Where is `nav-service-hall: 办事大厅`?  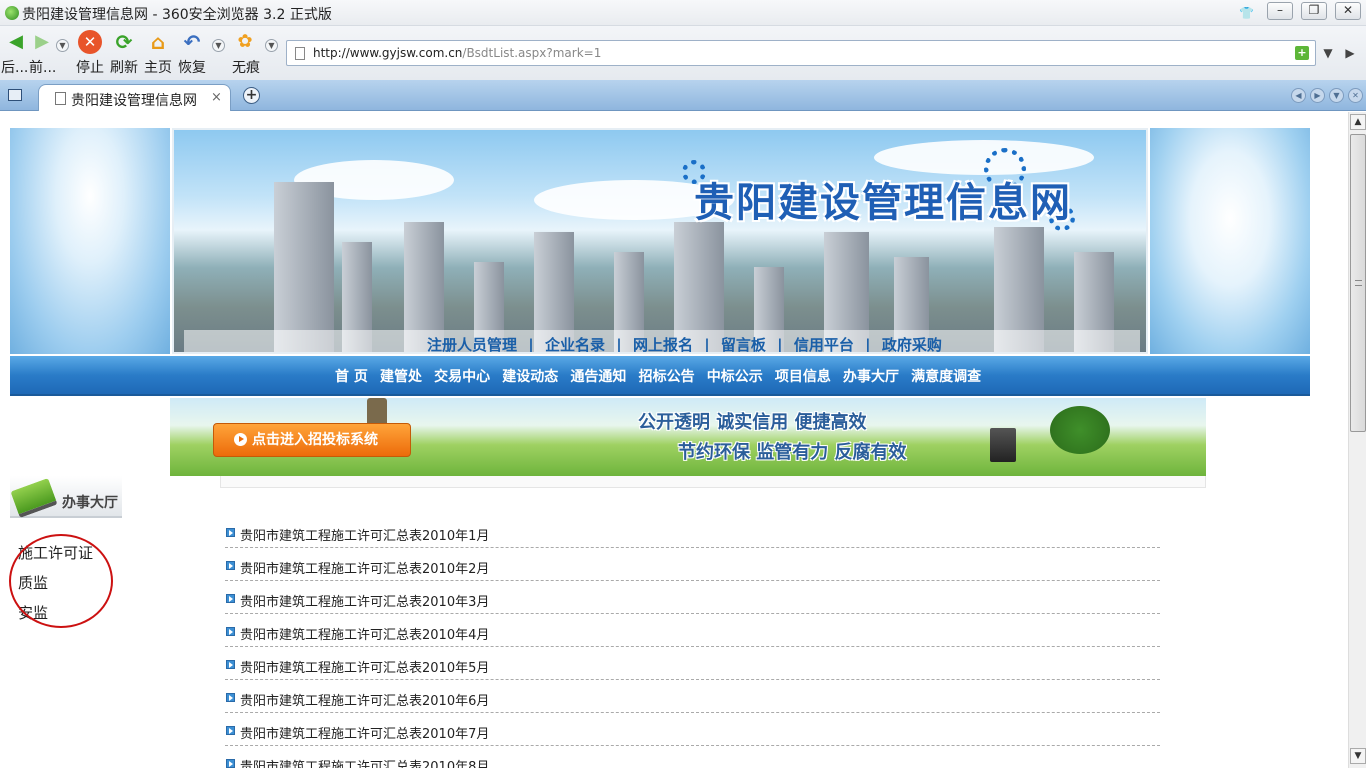 nav-service-hall: 办事大厅 is located at coordinates (871, 377).